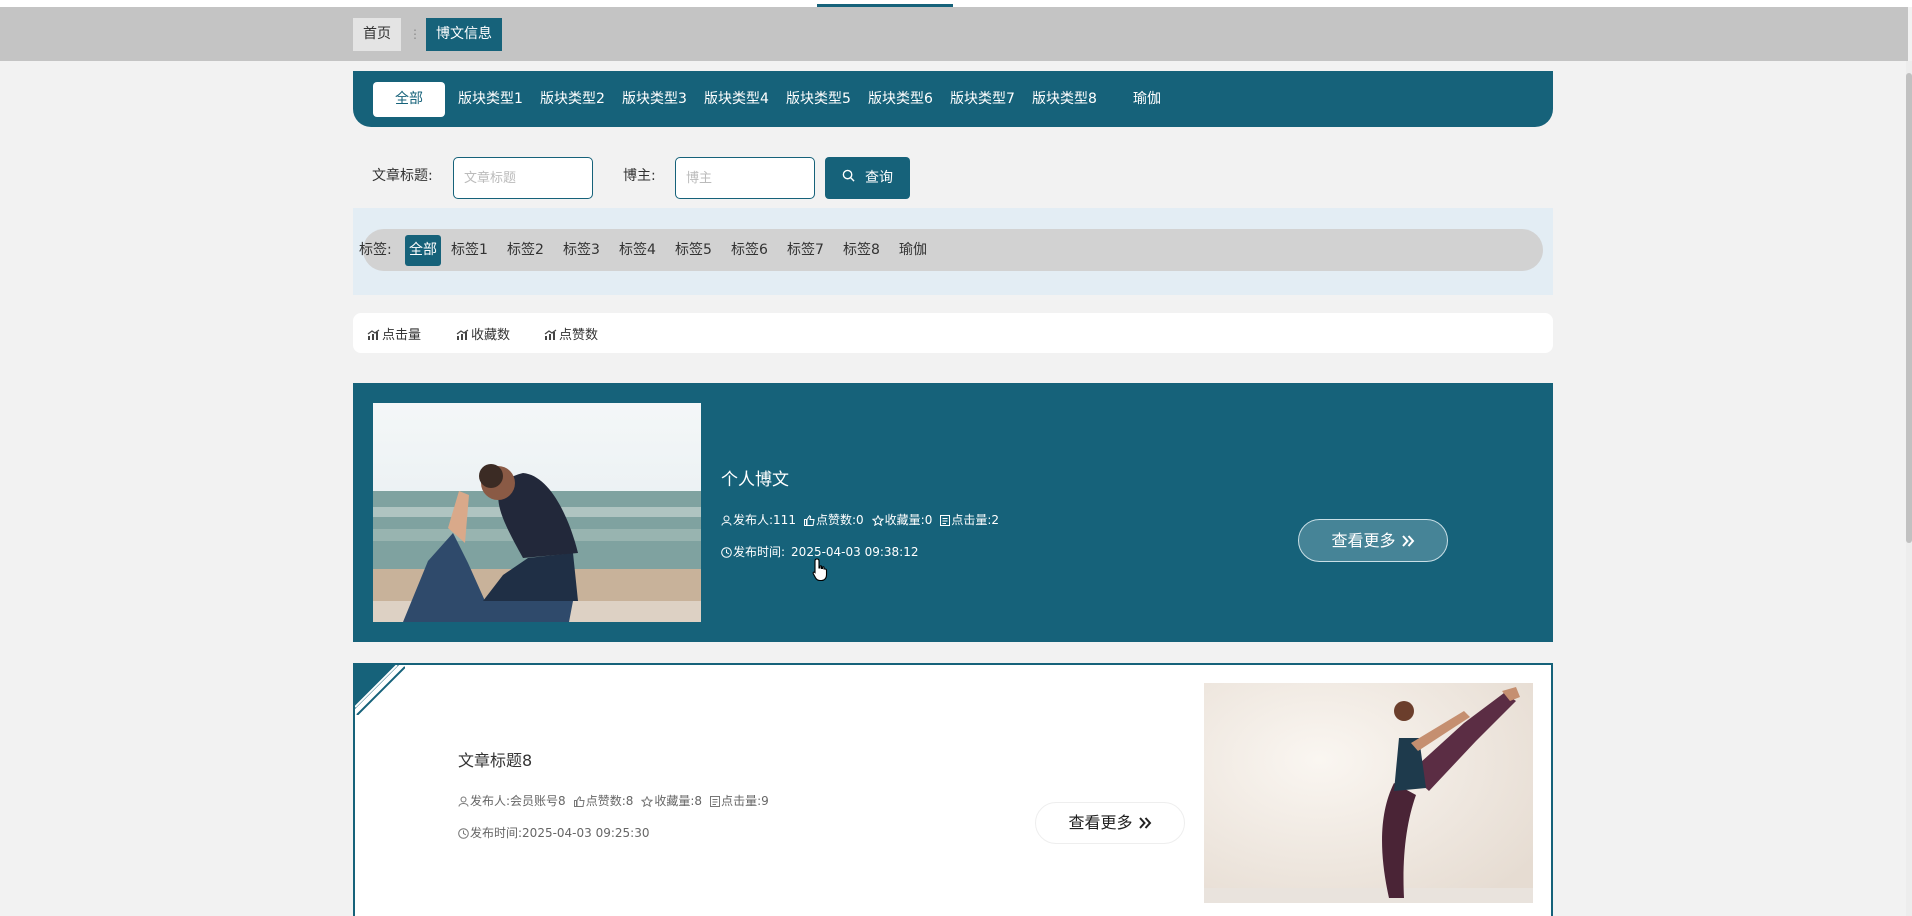 This screenshot has width=1912, height=916. Describe the element at coordinates (900, 99) in the screenshot. I see `category-item-6: 版块类型6` at that location.